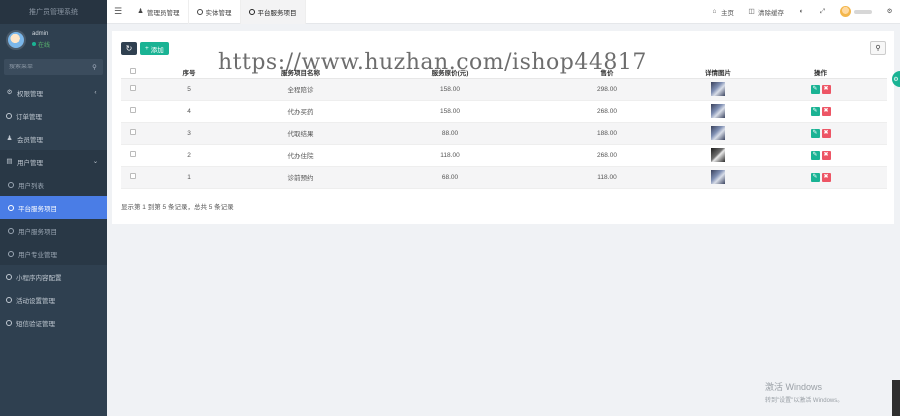 Image resolution: width=900 pixels, height=416 pixels. What do you see at coordinates (607, 177) in the screenshot?
I see `row-sale: 118.00` at bounding box center [607, 177].